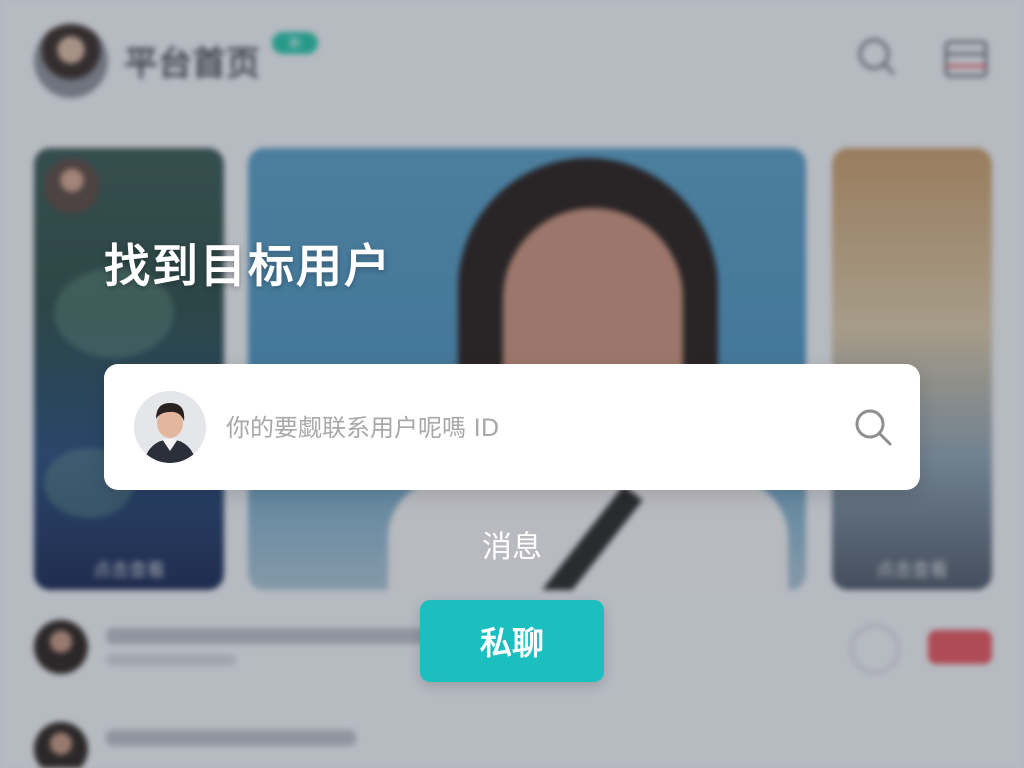  I want to click on search-icon, so click(873, 427).